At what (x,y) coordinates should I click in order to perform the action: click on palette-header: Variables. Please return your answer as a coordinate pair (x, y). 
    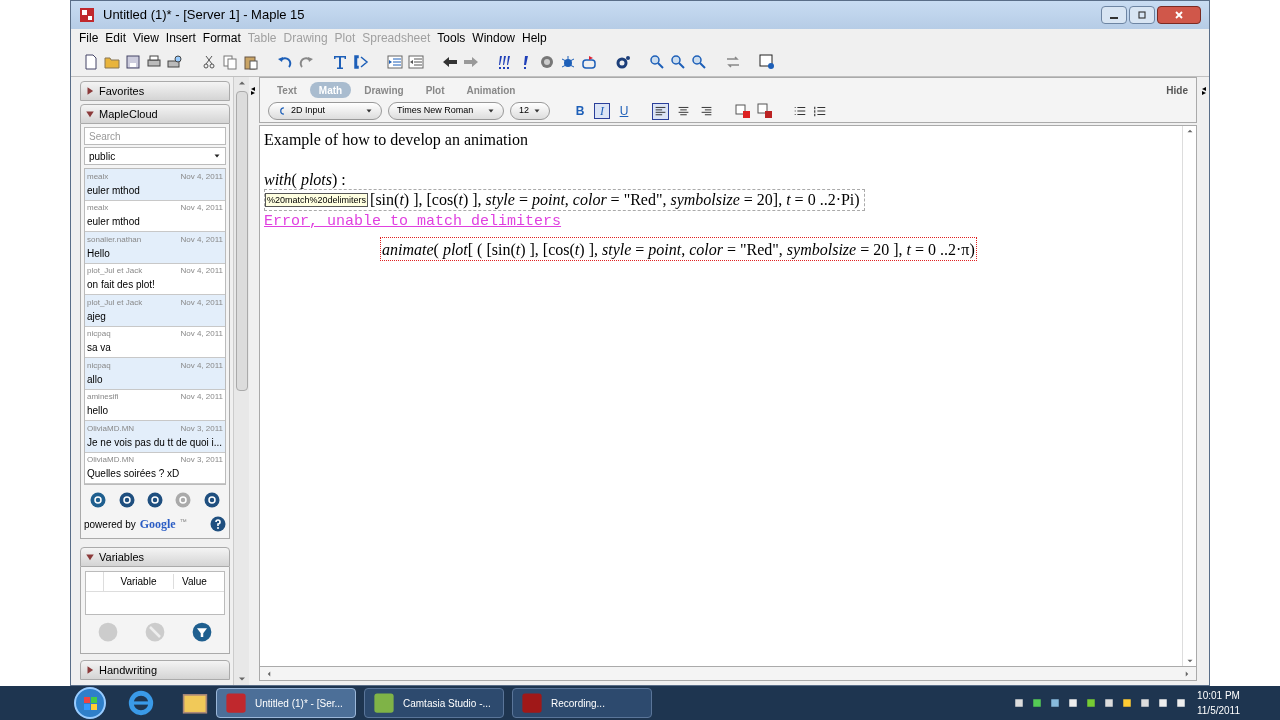
    Looking at the image, I should click on (155, 557).